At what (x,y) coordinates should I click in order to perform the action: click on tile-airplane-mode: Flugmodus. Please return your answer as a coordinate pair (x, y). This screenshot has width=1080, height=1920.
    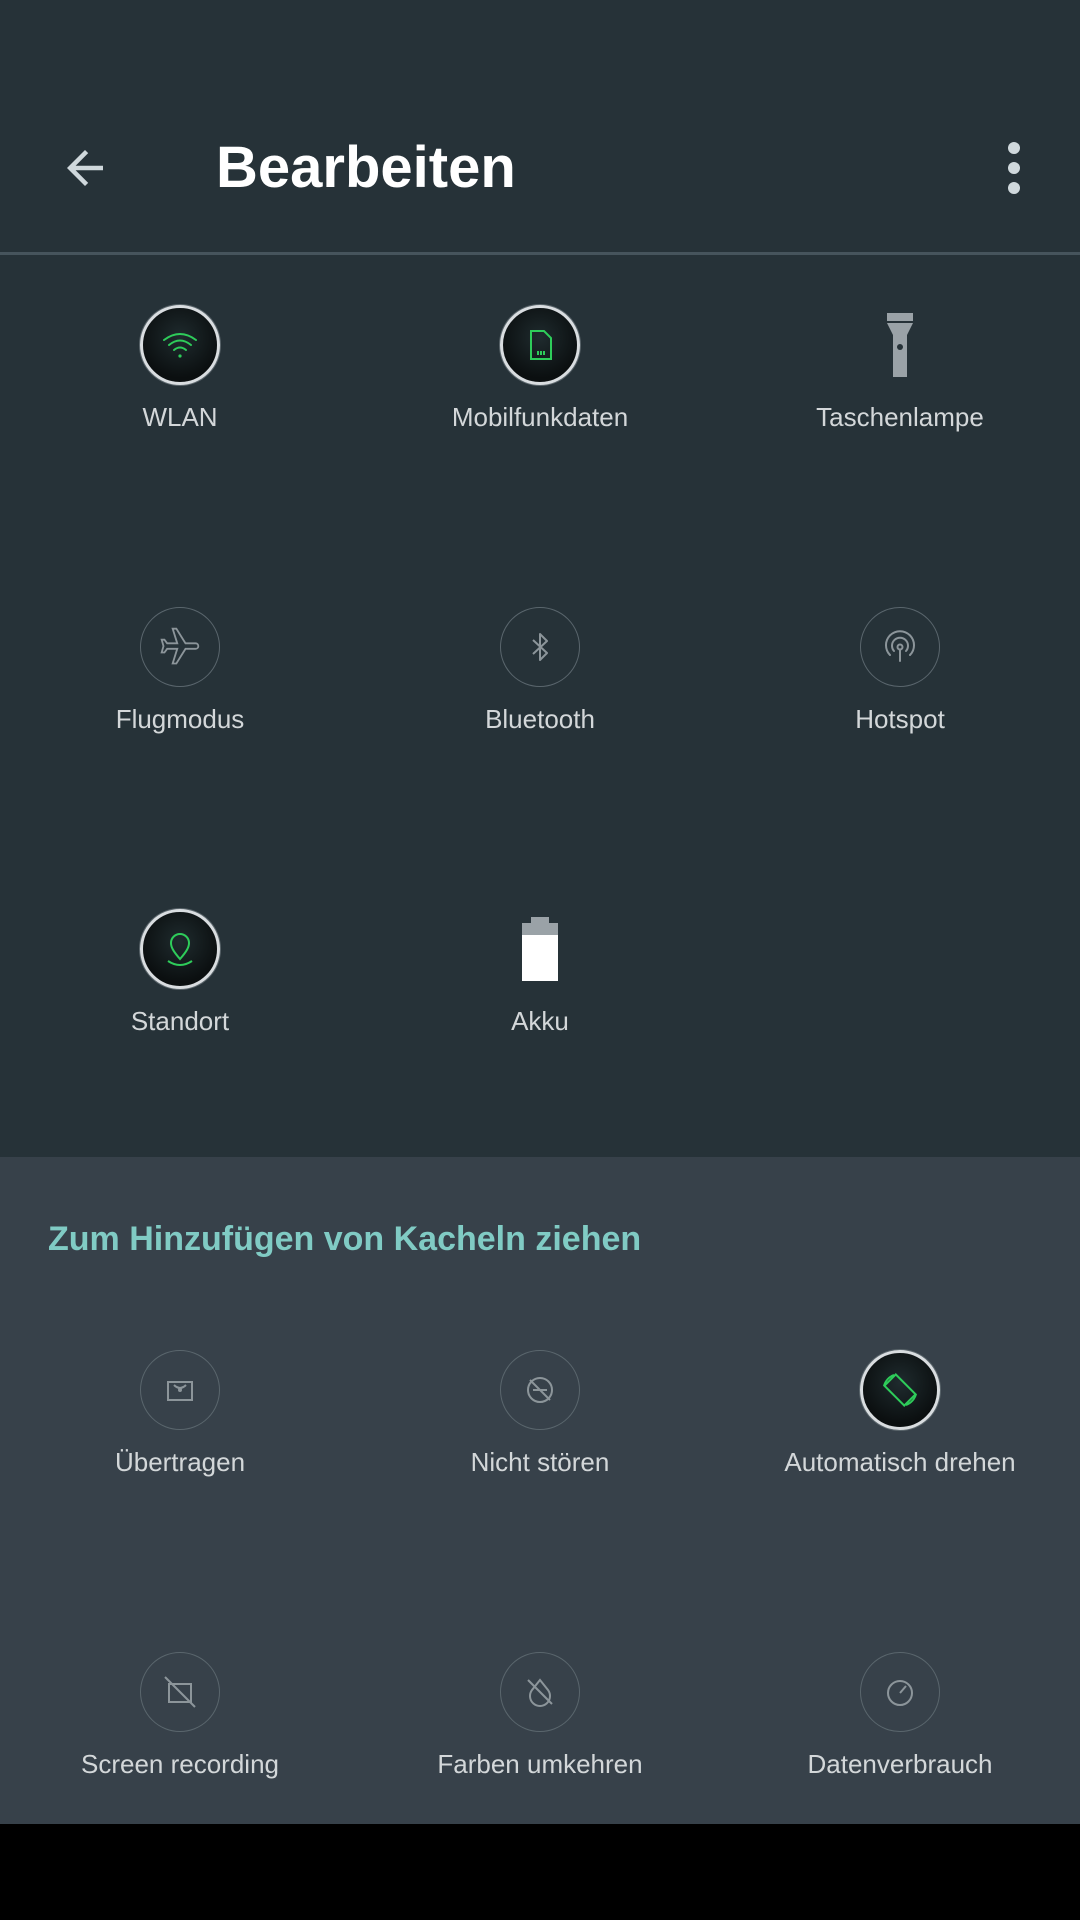
    Looking at the image, I should click on (180, 682).